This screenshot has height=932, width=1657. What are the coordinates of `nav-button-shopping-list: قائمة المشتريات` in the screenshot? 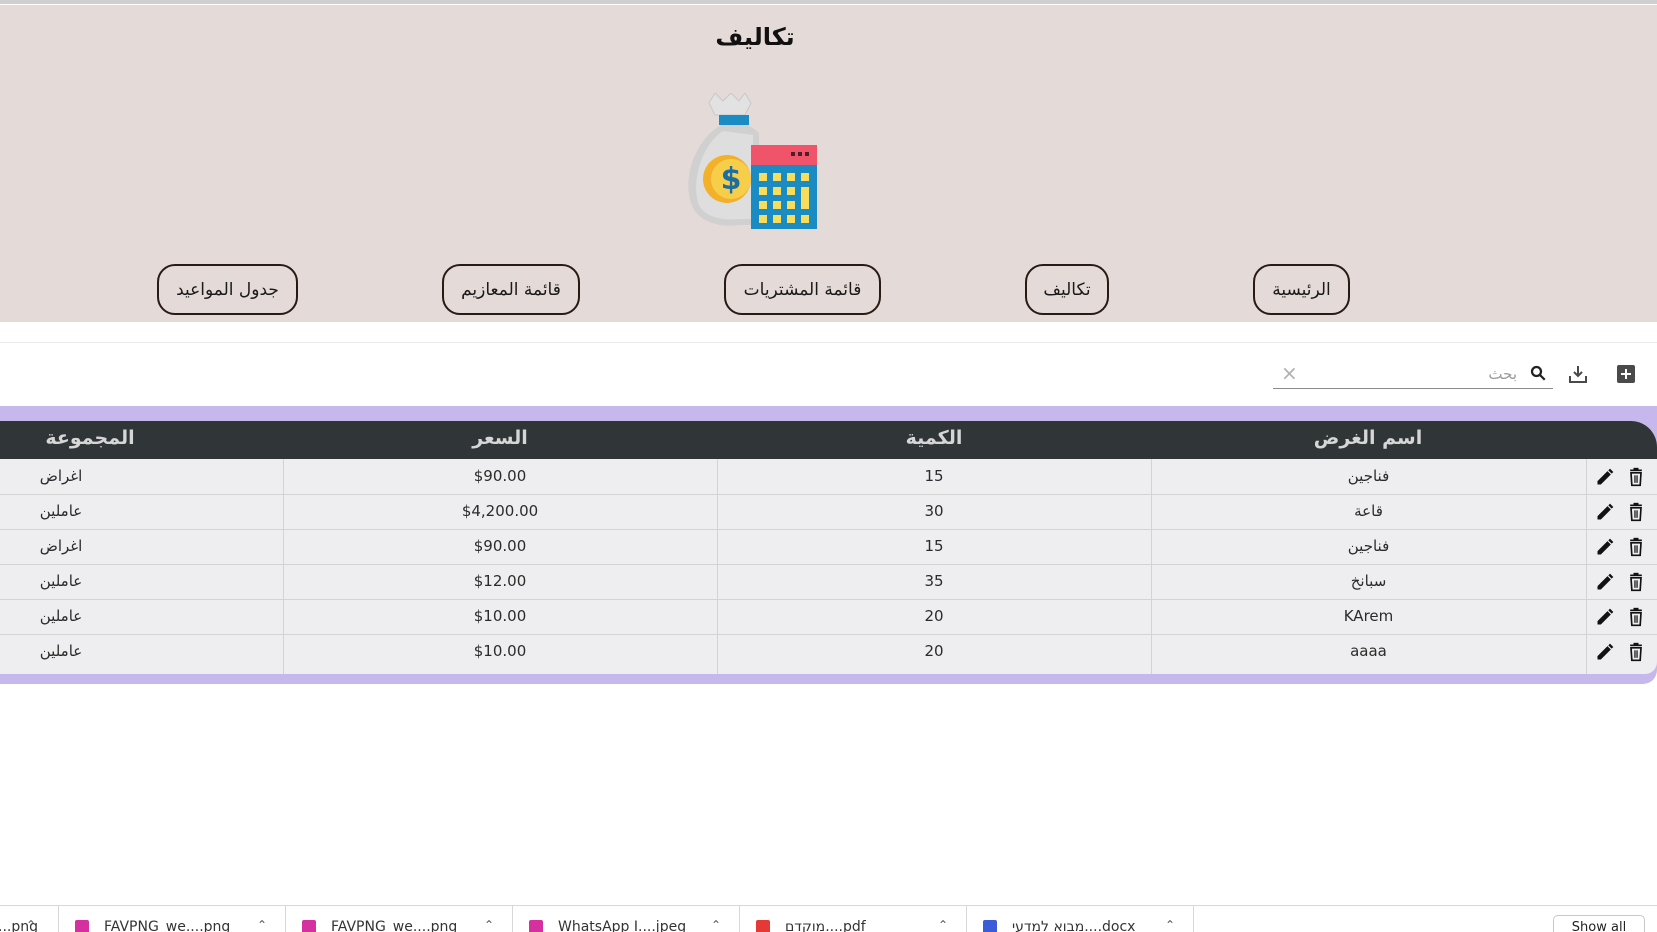 It's located at (802, 289).